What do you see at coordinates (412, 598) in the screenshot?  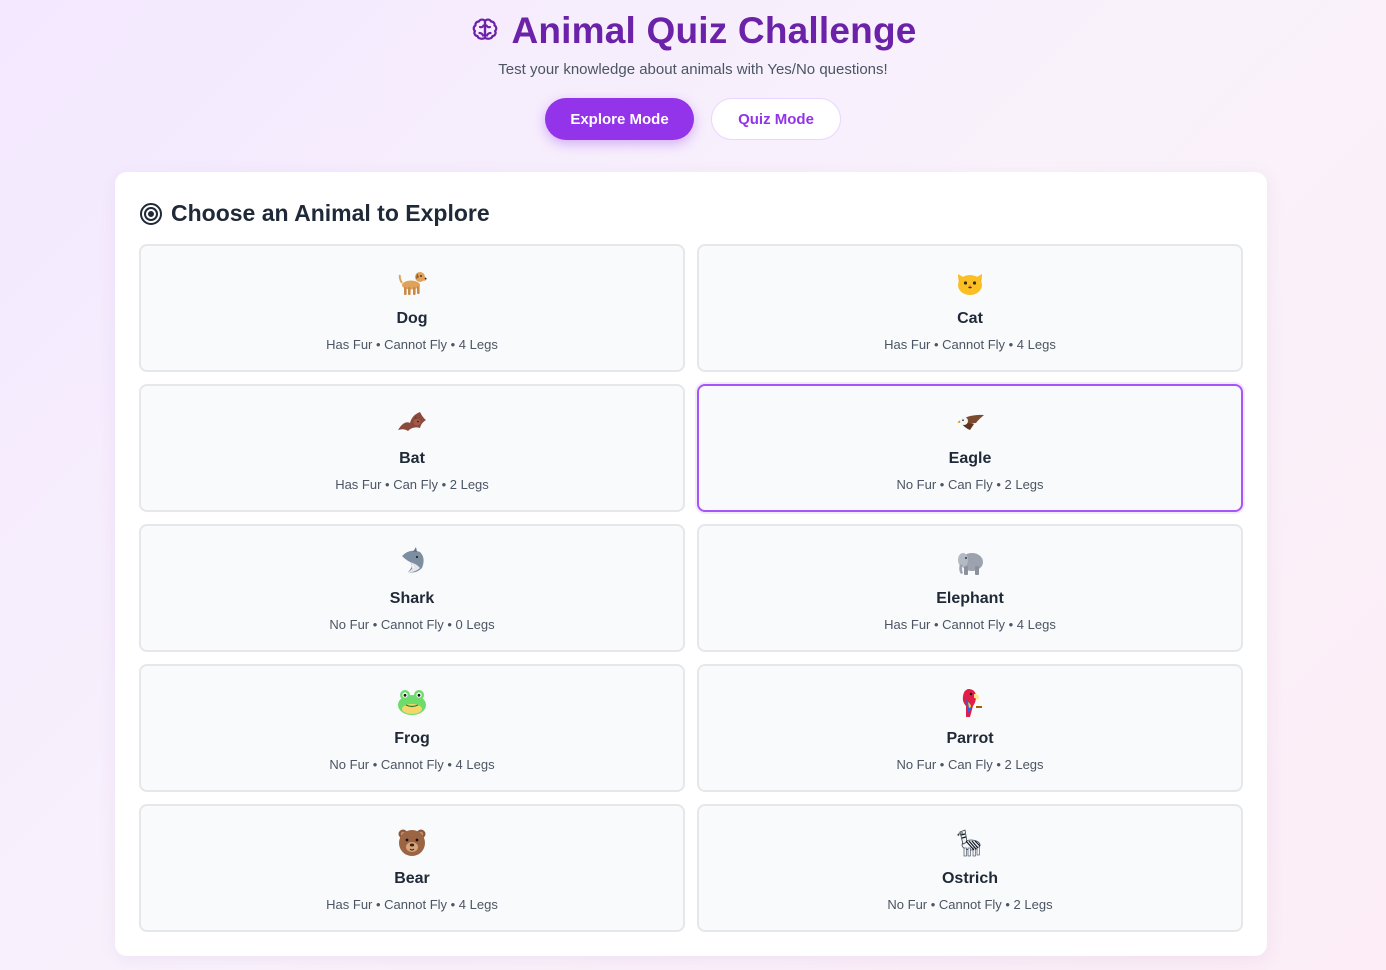 I see `animal-name: Shark` at bounding box center [412, 598].